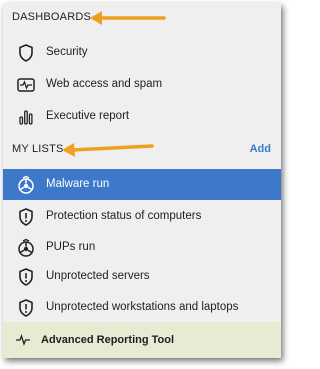  I want to click on bar-chart-icon, so click(26, 117).